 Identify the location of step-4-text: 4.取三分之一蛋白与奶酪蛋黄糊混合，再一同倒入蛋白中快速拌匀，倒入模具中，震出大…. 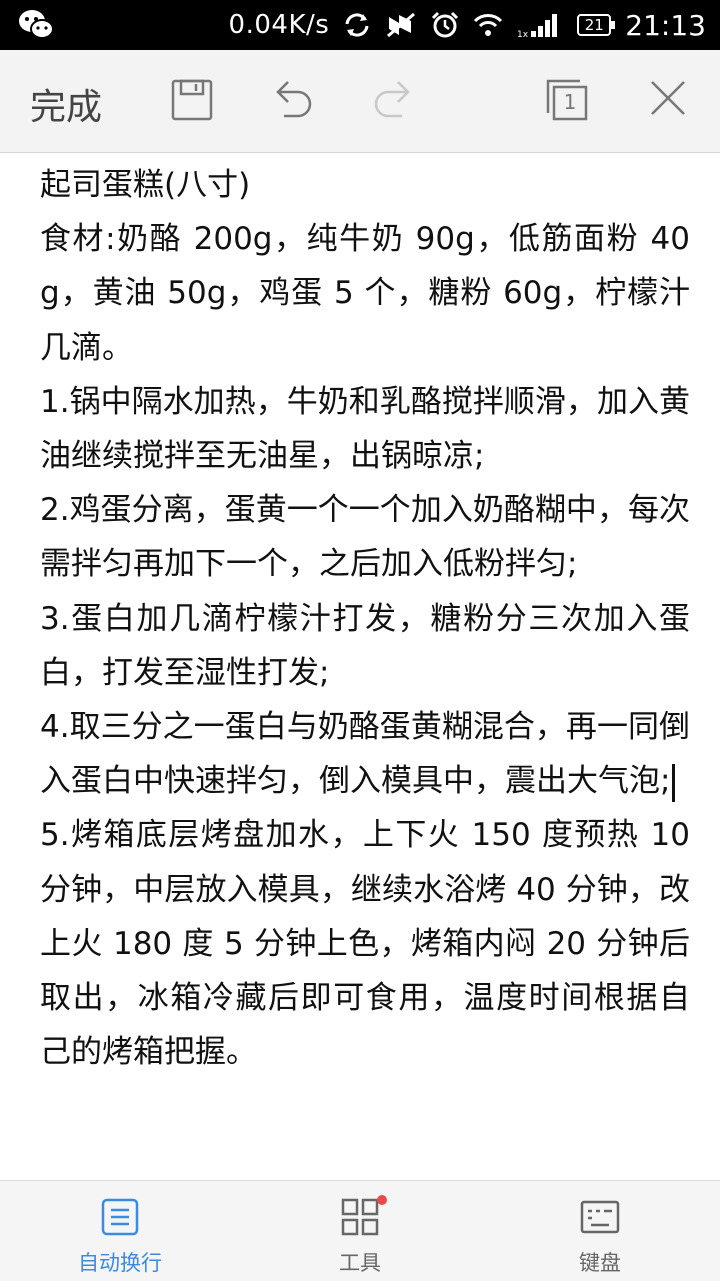
(365, 754).